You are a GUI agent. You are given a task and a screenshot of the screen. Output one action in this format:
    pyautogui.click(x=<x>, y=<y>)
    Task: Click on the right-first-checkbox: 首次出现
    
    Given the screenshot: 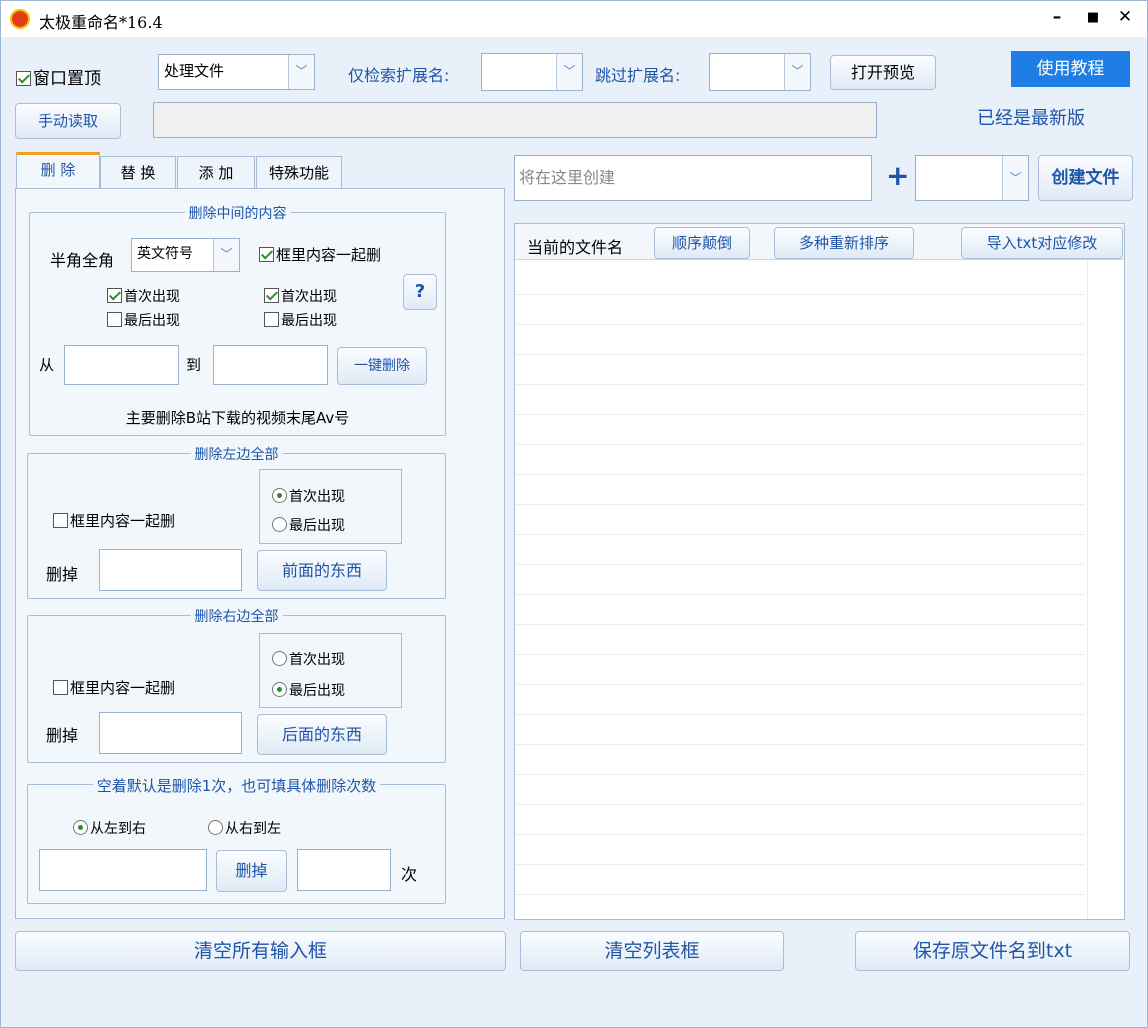 What is the action you would take?
    pyautogui.click(x=300, y=296)
    